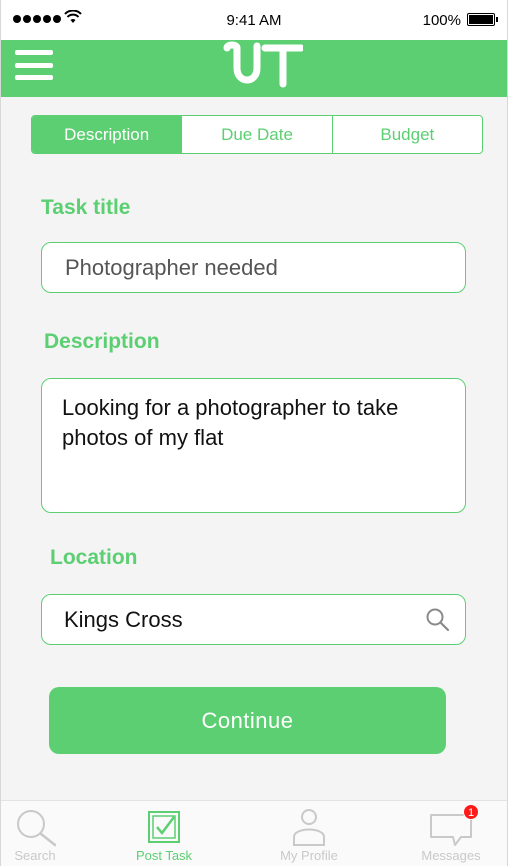 This screenshot has width=508, height=866. What do you see at coordinates (407, 134) in the screenshot?
I see `tab-budget: Budget` at bounding box center [407, 134].